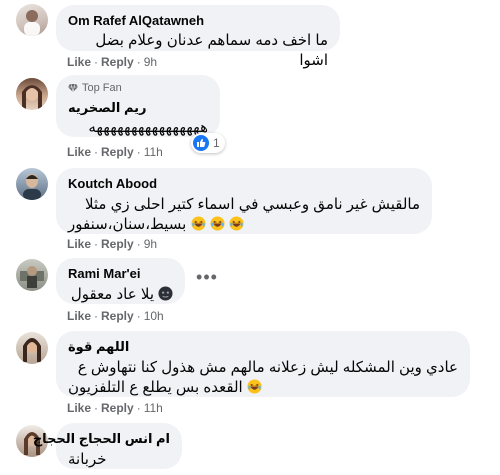  What do you see at coordinates (216, 143) in the screenshot?
I see `reaction-count: 1` at bounding box center [216, 143].